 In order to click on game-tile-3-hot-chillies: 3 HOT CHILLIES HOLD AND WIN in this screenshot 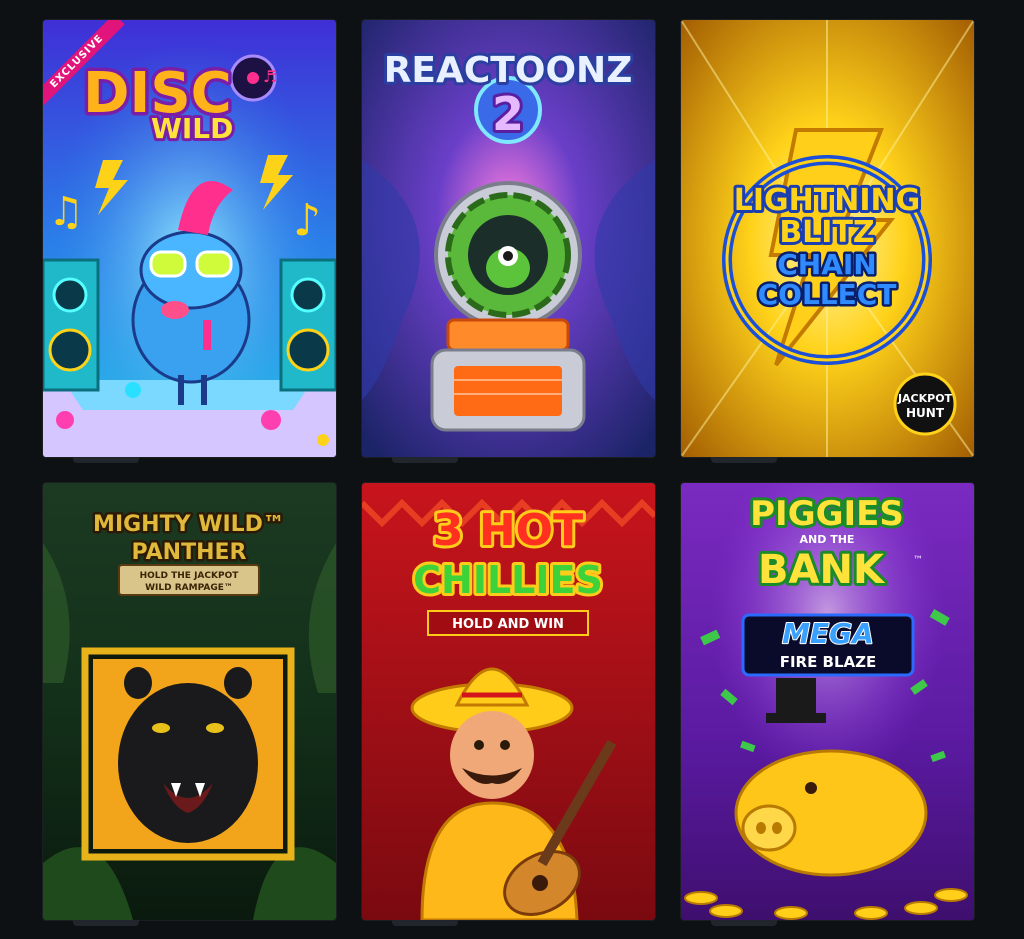, I will do `click(508, 701)`.